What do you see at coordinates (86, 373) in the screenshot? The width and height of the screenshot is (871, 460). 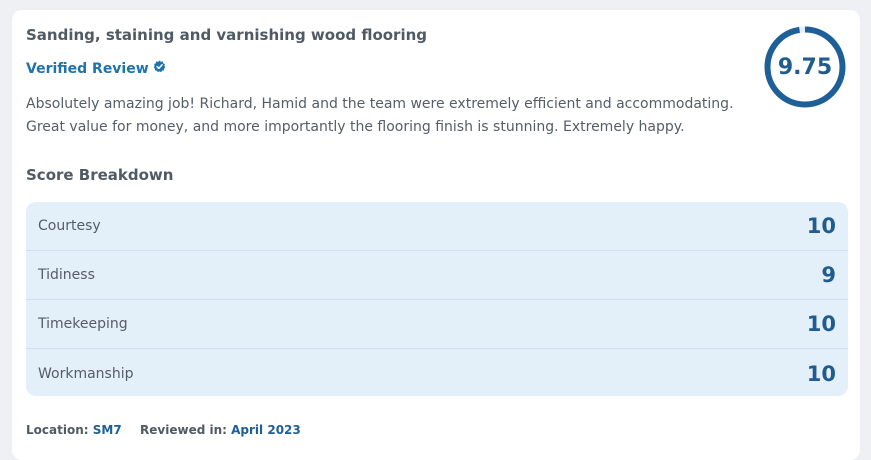 I see `breakdown-label: Workmanship` at bounding box center [86, 373].